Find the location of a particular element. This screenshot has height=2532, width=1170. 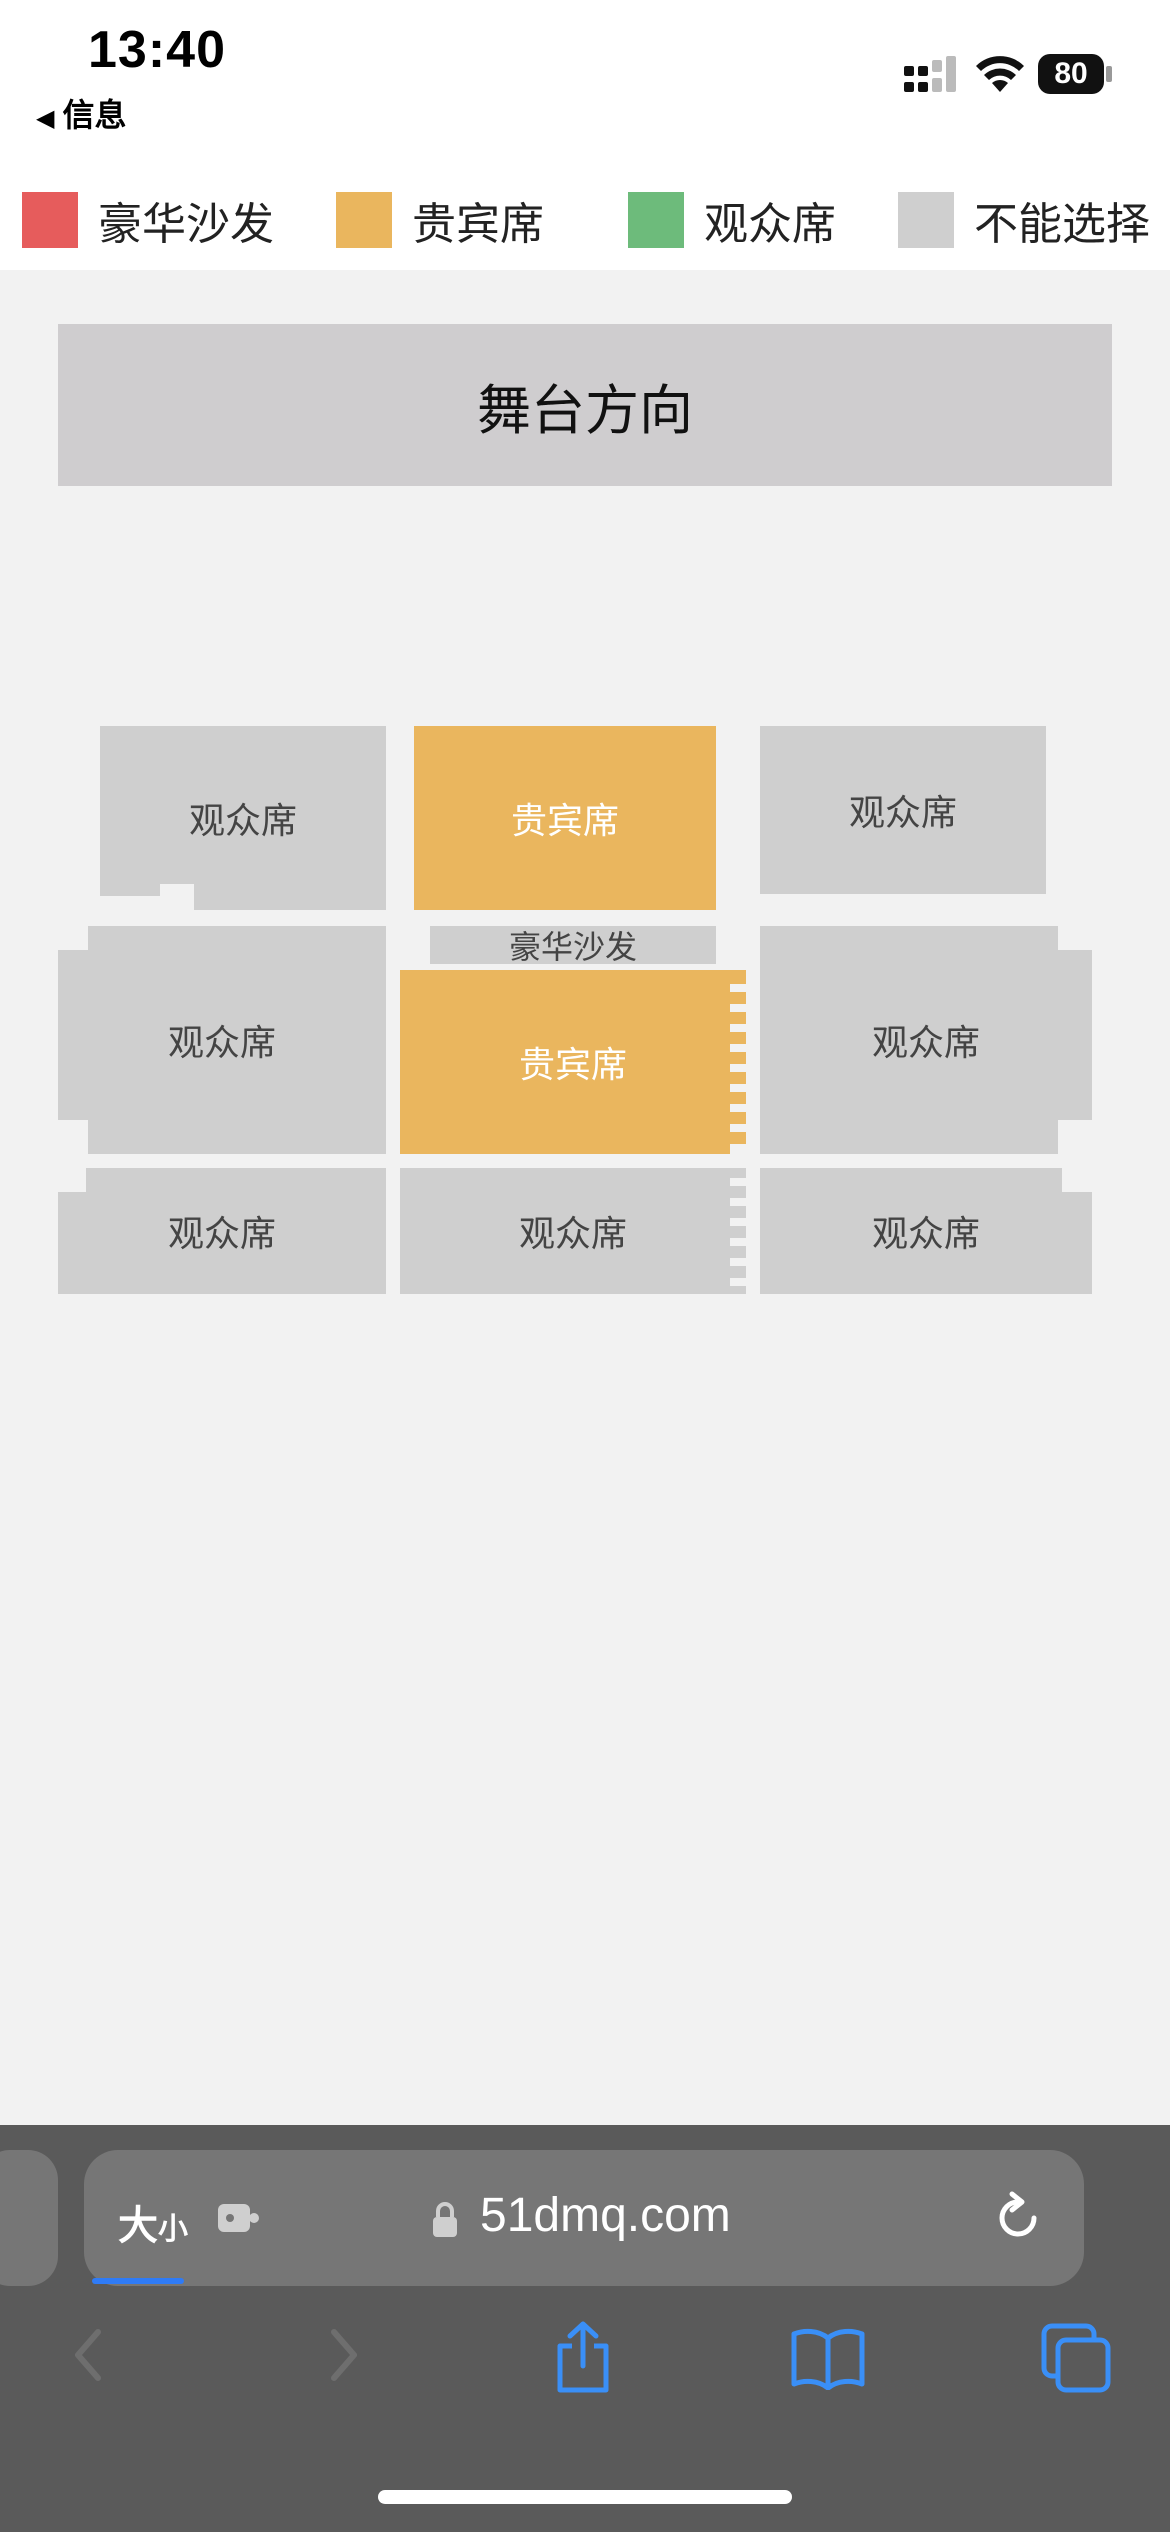

section-mid-left-audience: 观众席 is located at coordinates (222, 1040).